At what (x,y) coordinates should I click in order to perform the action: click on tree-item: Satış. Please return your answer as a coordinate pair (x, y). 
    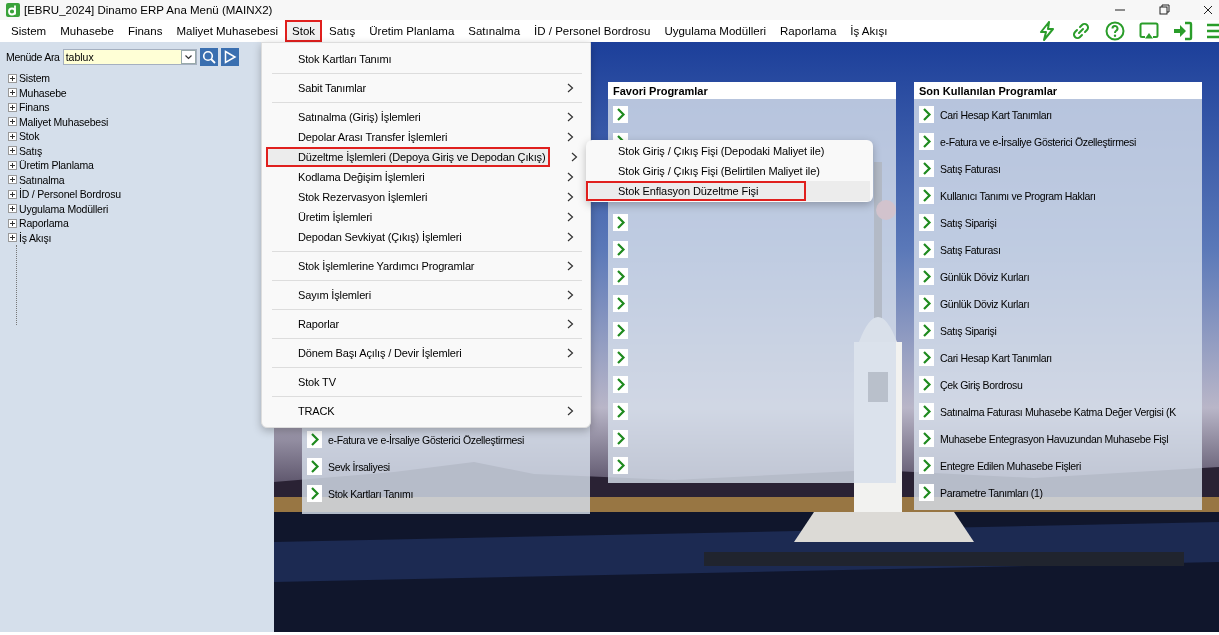
    Looking at the image, I should click on (30, 150).